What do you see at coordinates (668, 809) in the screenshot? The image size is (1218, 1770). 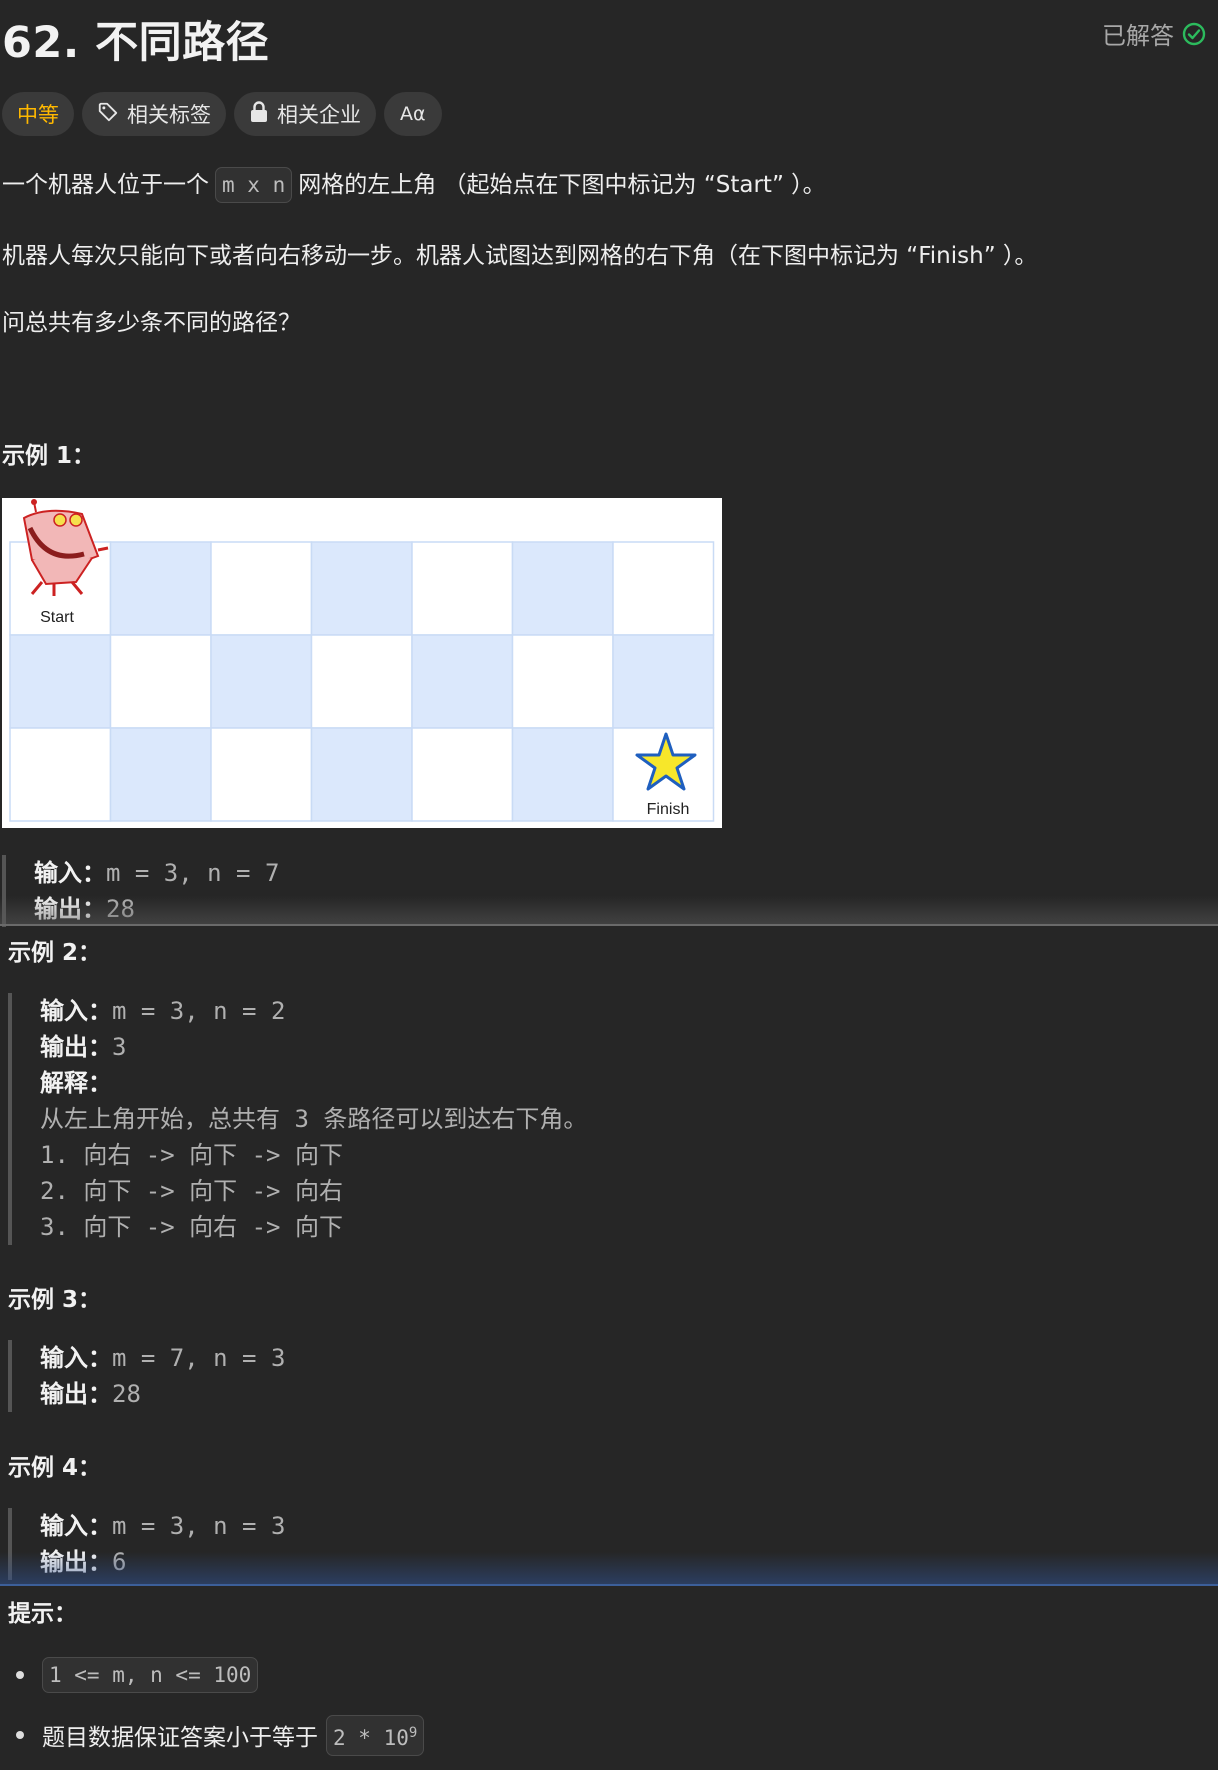 I see `finish-label: Finish` at bounding box center [668, 809].